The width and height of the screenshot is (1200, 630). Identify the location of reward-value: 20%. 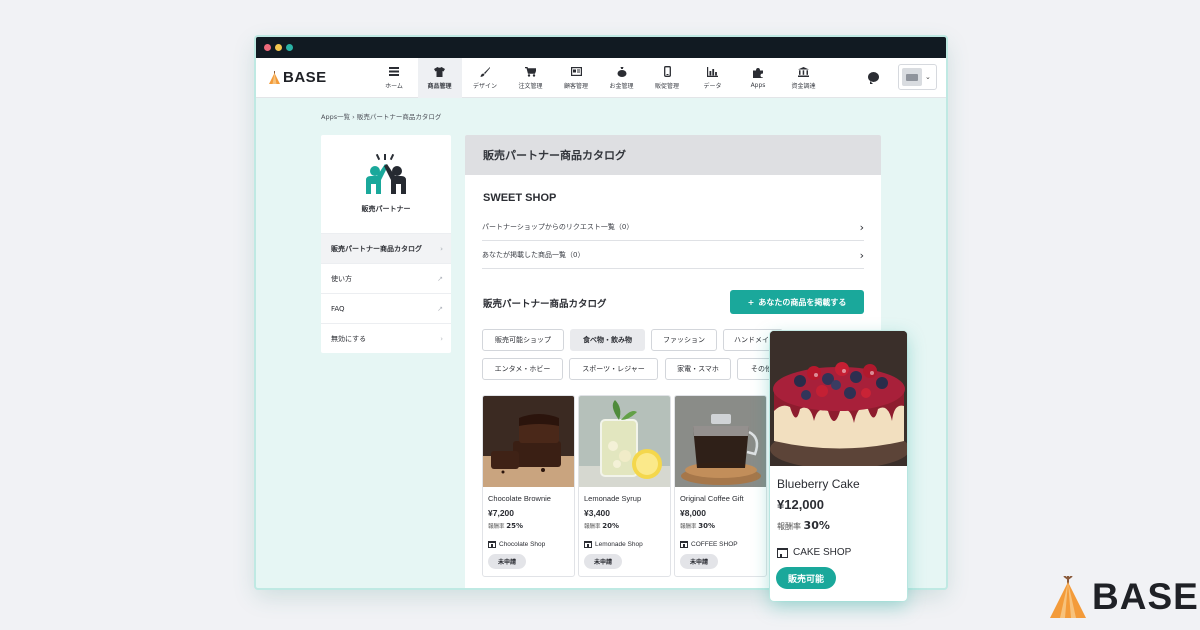
(611, 526).